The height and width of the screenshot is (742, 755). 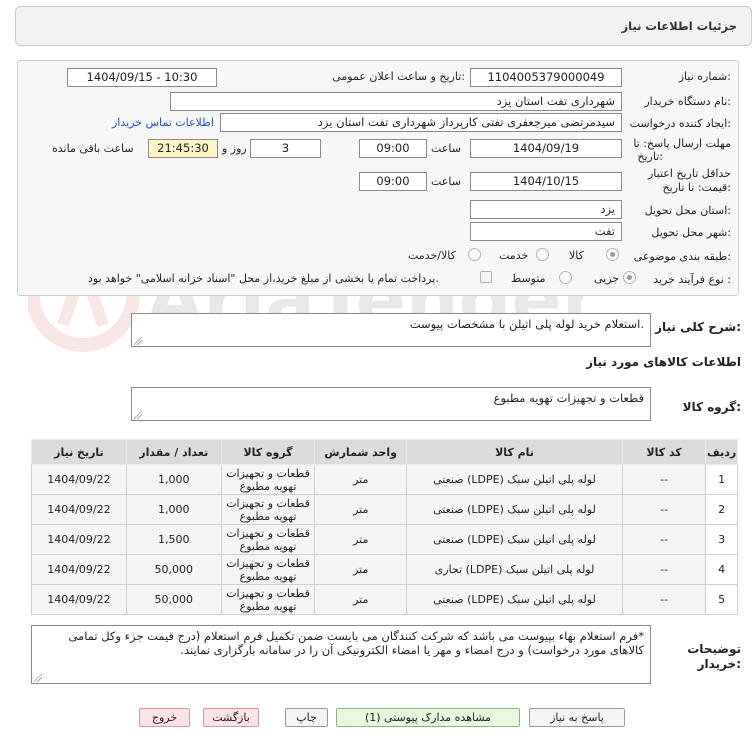 I want to click on exit-button: خروج, so click(x=164, y=717).